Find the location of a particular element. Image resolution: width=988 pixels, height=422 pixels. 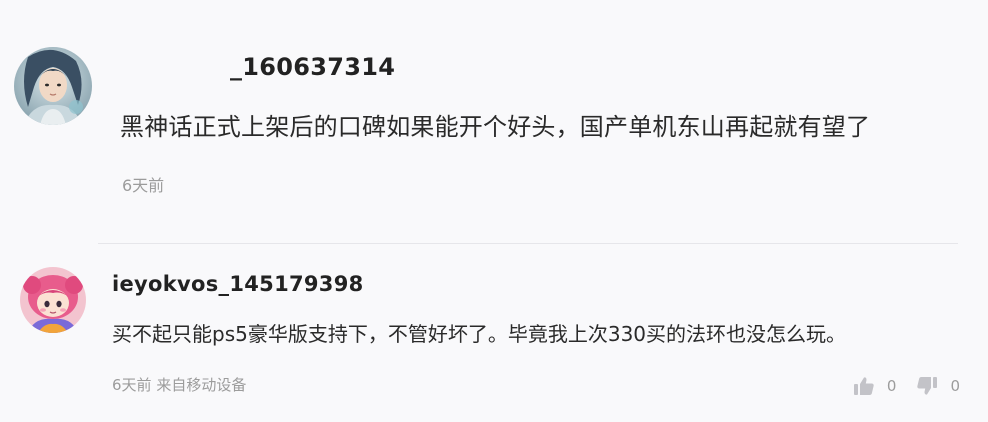

comment-username: ieyokvos_145179398 is located at coordinates (238, 284).